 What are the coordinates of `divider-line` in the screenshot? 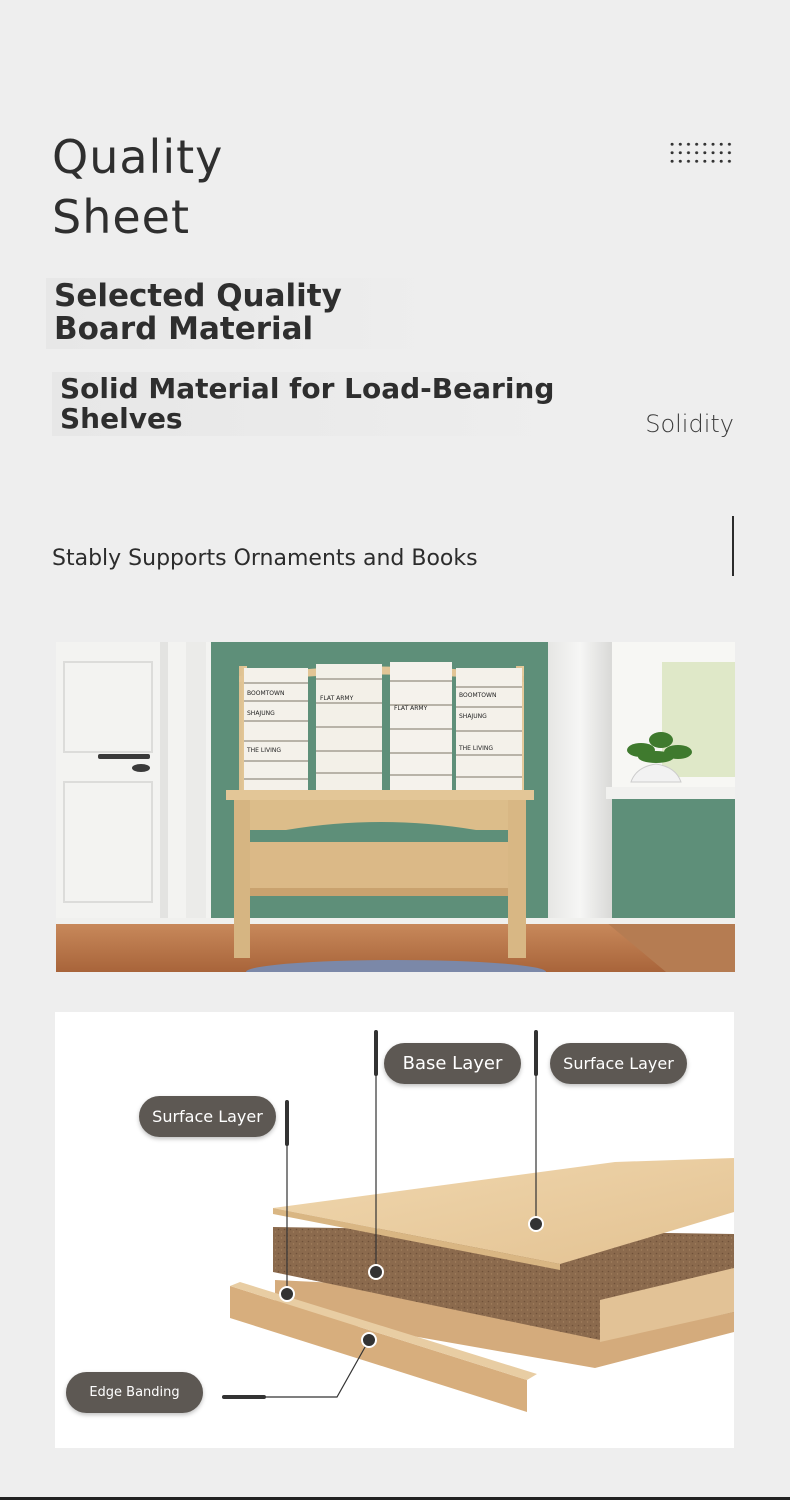 It's located at (733, 546).